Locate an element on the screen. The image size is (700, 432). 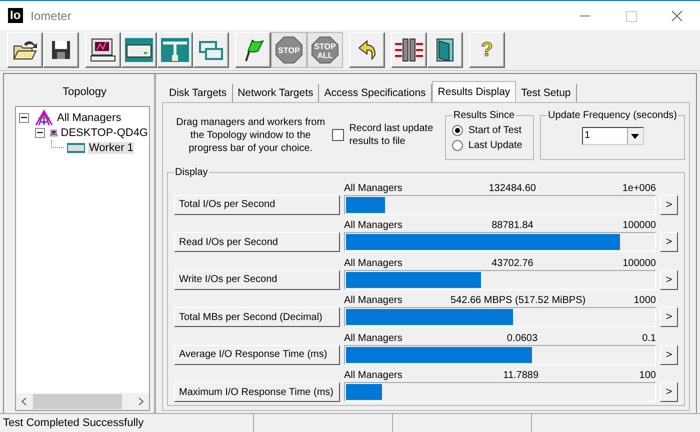
exit-button is located at coordinates (445, 50).